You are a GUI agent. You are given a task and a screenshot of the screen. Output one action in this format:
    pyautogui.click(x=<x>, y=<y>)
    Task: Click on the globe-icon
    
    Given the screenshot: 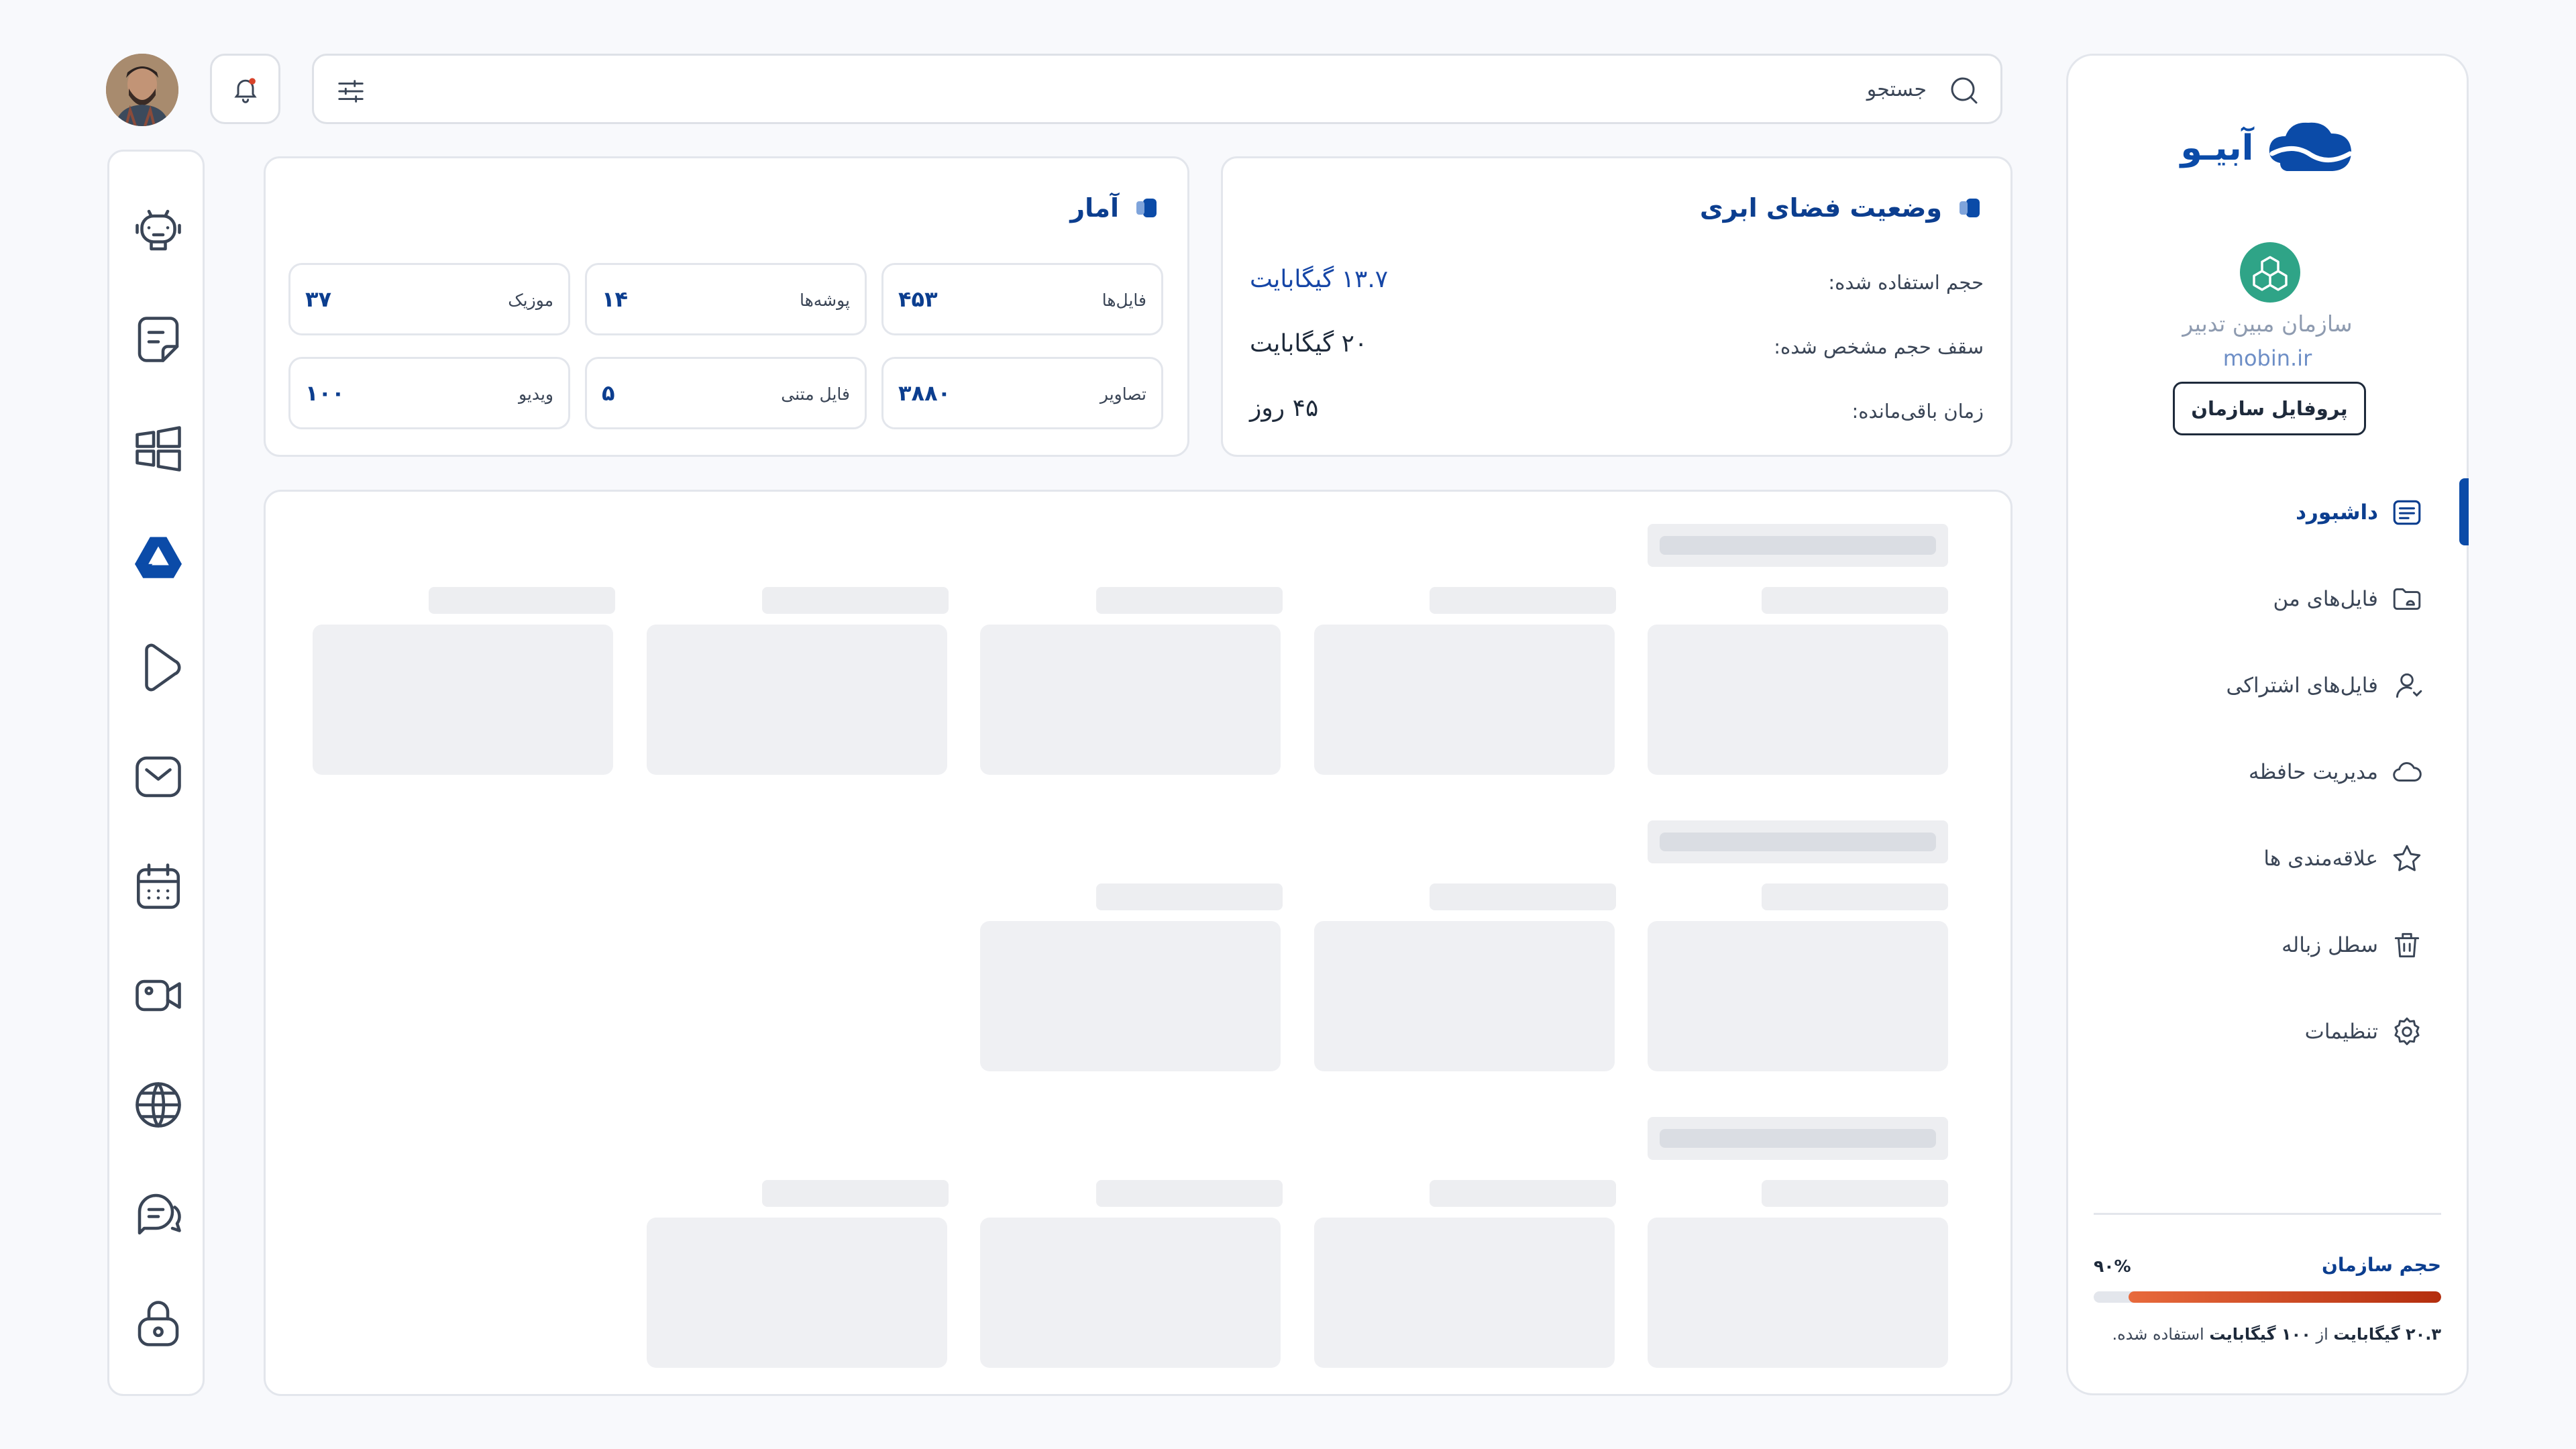 What is the action you would take?
    pyautogui.click(x=158, y=1105)
    